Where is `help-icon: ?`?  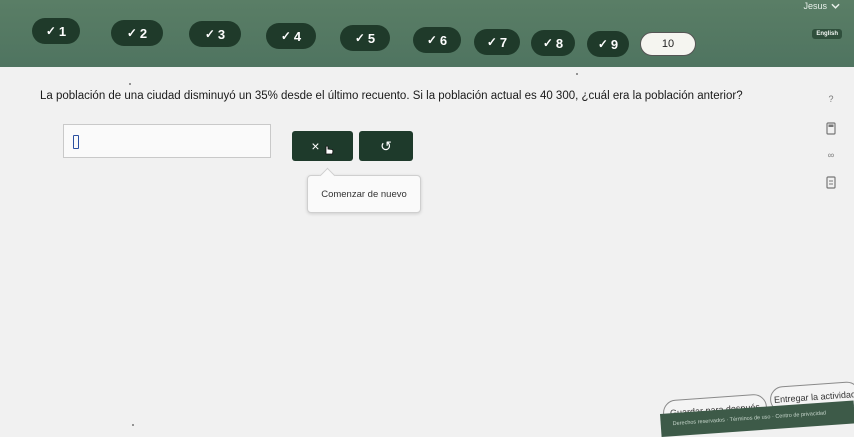
help-icon: ? is located at coordinates (831, 101).